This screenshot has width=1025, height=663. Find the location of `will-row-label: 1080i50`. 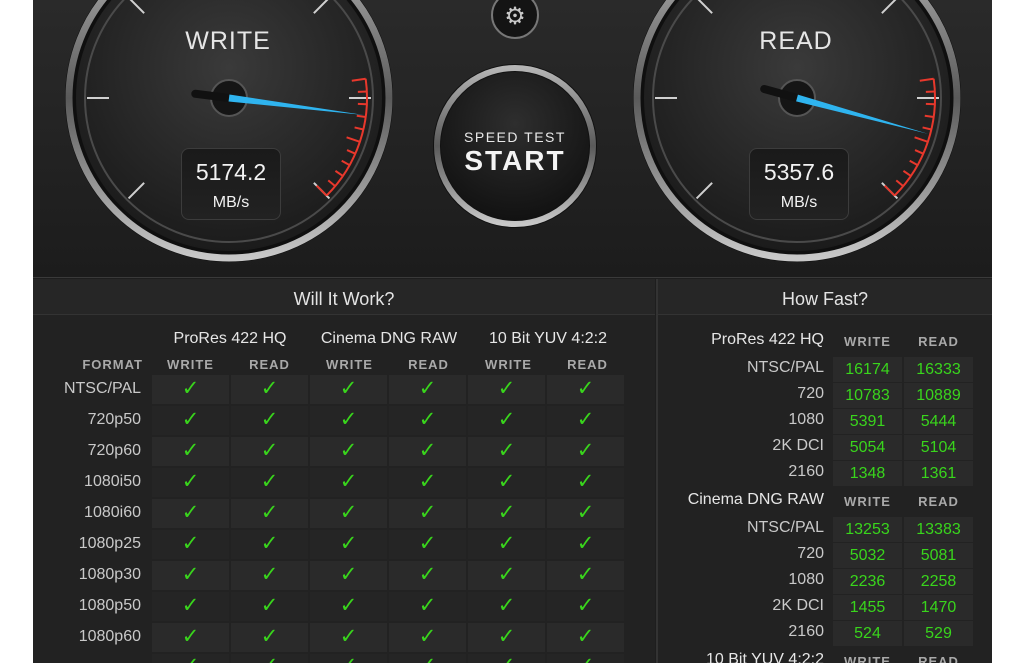

will-row-label: 1080i50 is located at coordinates (112, 481).